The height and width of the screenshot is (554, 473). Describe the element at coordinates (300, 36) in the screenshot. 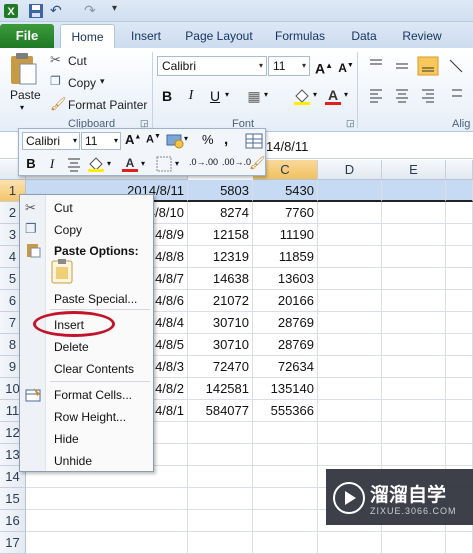

I see `tab-formulas: Formulas` at that location.